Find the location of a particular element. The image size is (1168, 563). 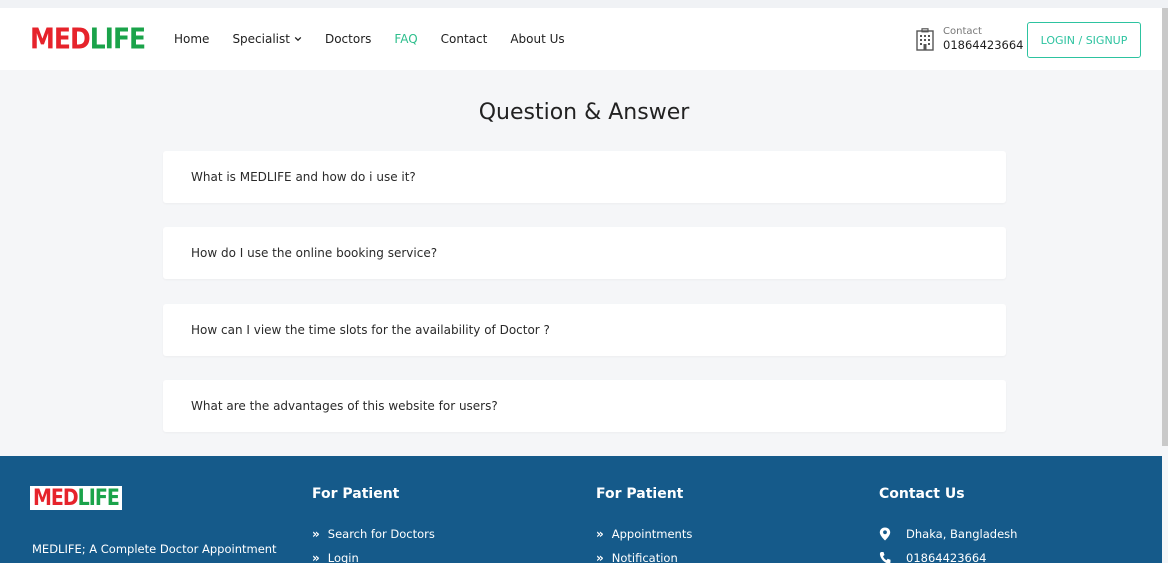

nav-doctors: Doctors is located at coordinates (348, 39).